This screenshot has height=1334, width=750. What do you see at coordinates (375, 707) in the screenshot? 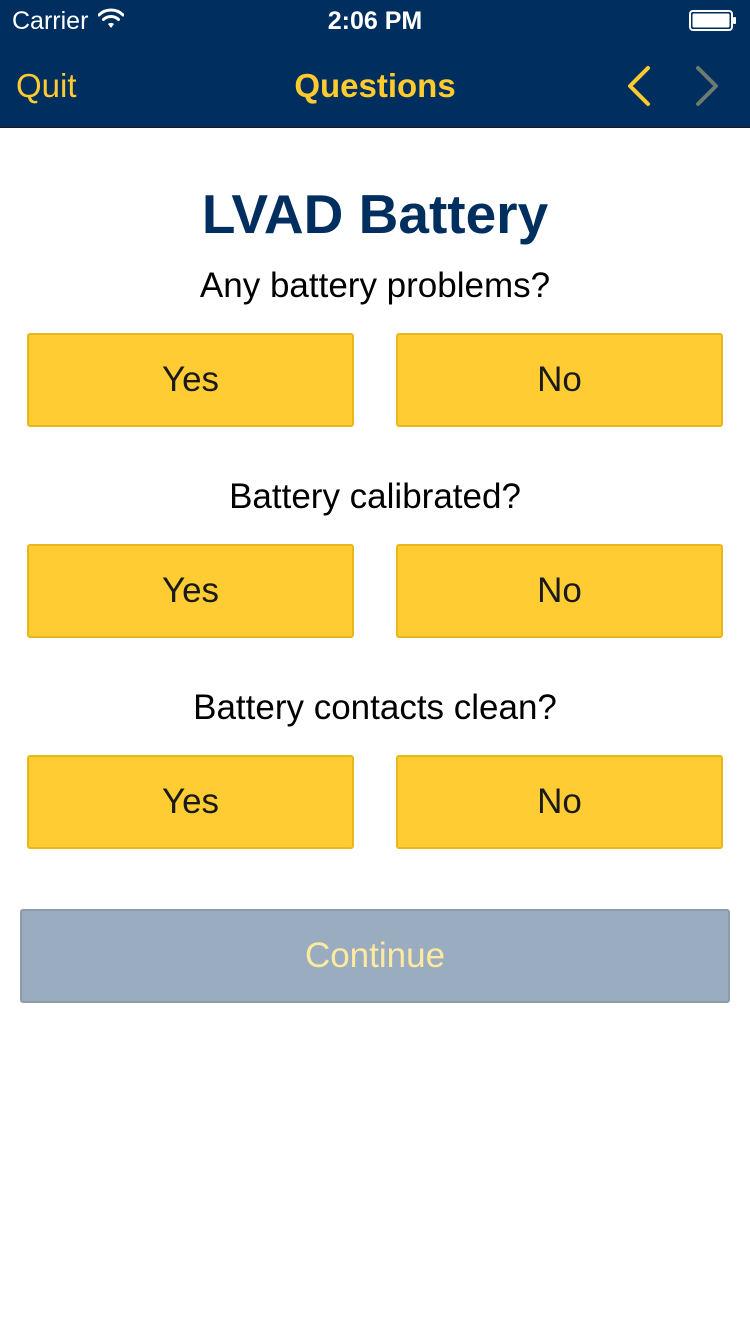
I see `question-label: Battery contacts clean?` at bounding box center [375, 707].